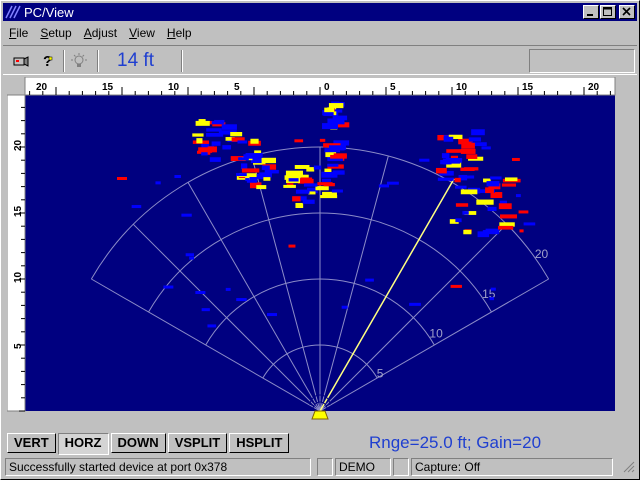 The height and width of the screenshot is (480, 640). Describe the element at coordinates (18, 33) in the screenshot. I see `menu-file: File` at that location.